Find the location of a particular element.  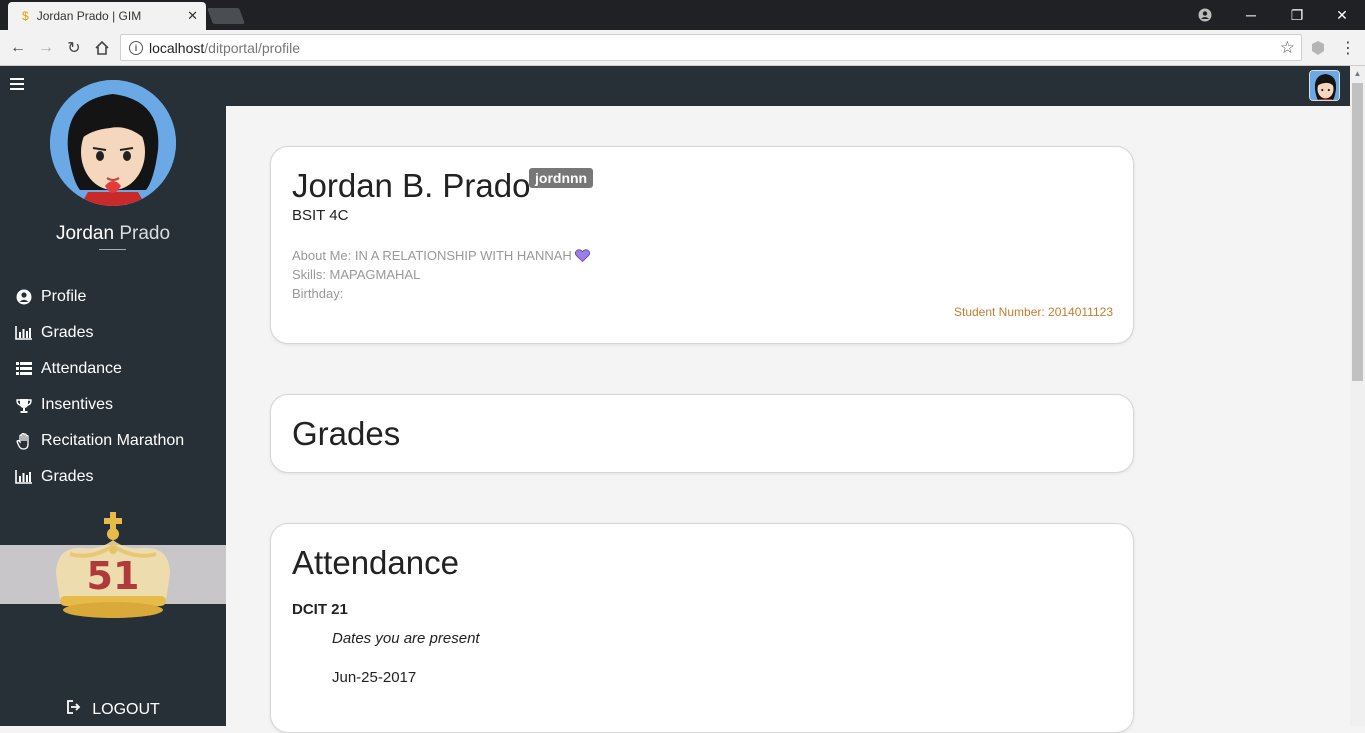

trophy-icon is located at coordinates (24, 405).